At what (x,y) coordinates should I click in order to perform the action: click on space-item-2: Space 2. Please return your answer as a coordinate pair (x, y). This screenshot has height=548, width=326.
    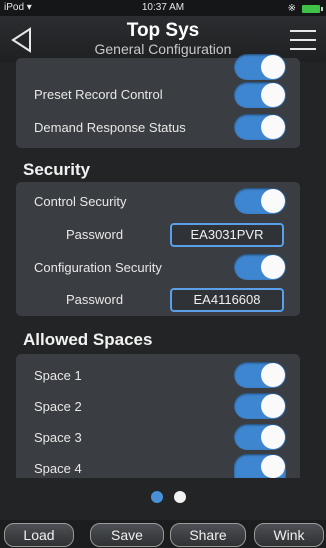
    Looking at the image, I should click on (58, 406).